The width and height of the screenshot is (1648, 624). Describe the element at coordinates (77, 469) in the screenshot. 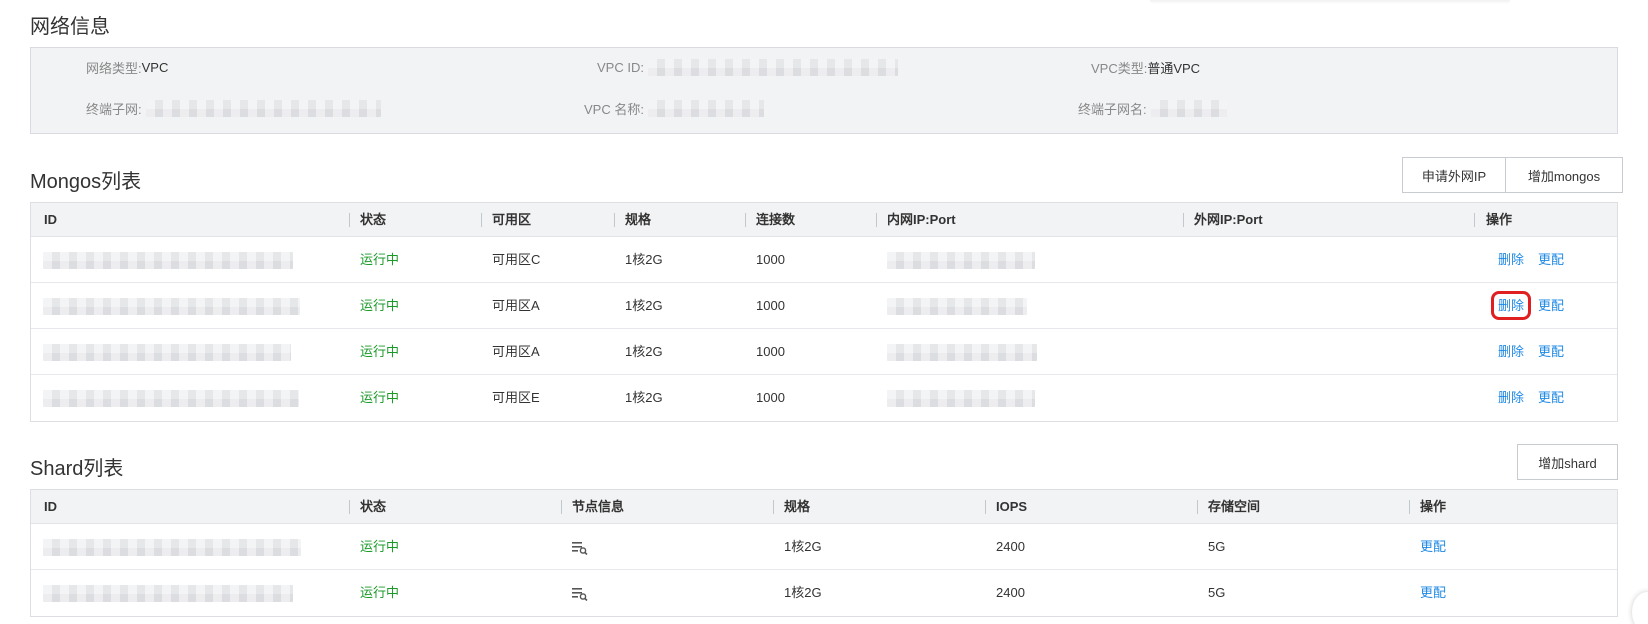

I see `shard-list-title: Shard列表` at that location.